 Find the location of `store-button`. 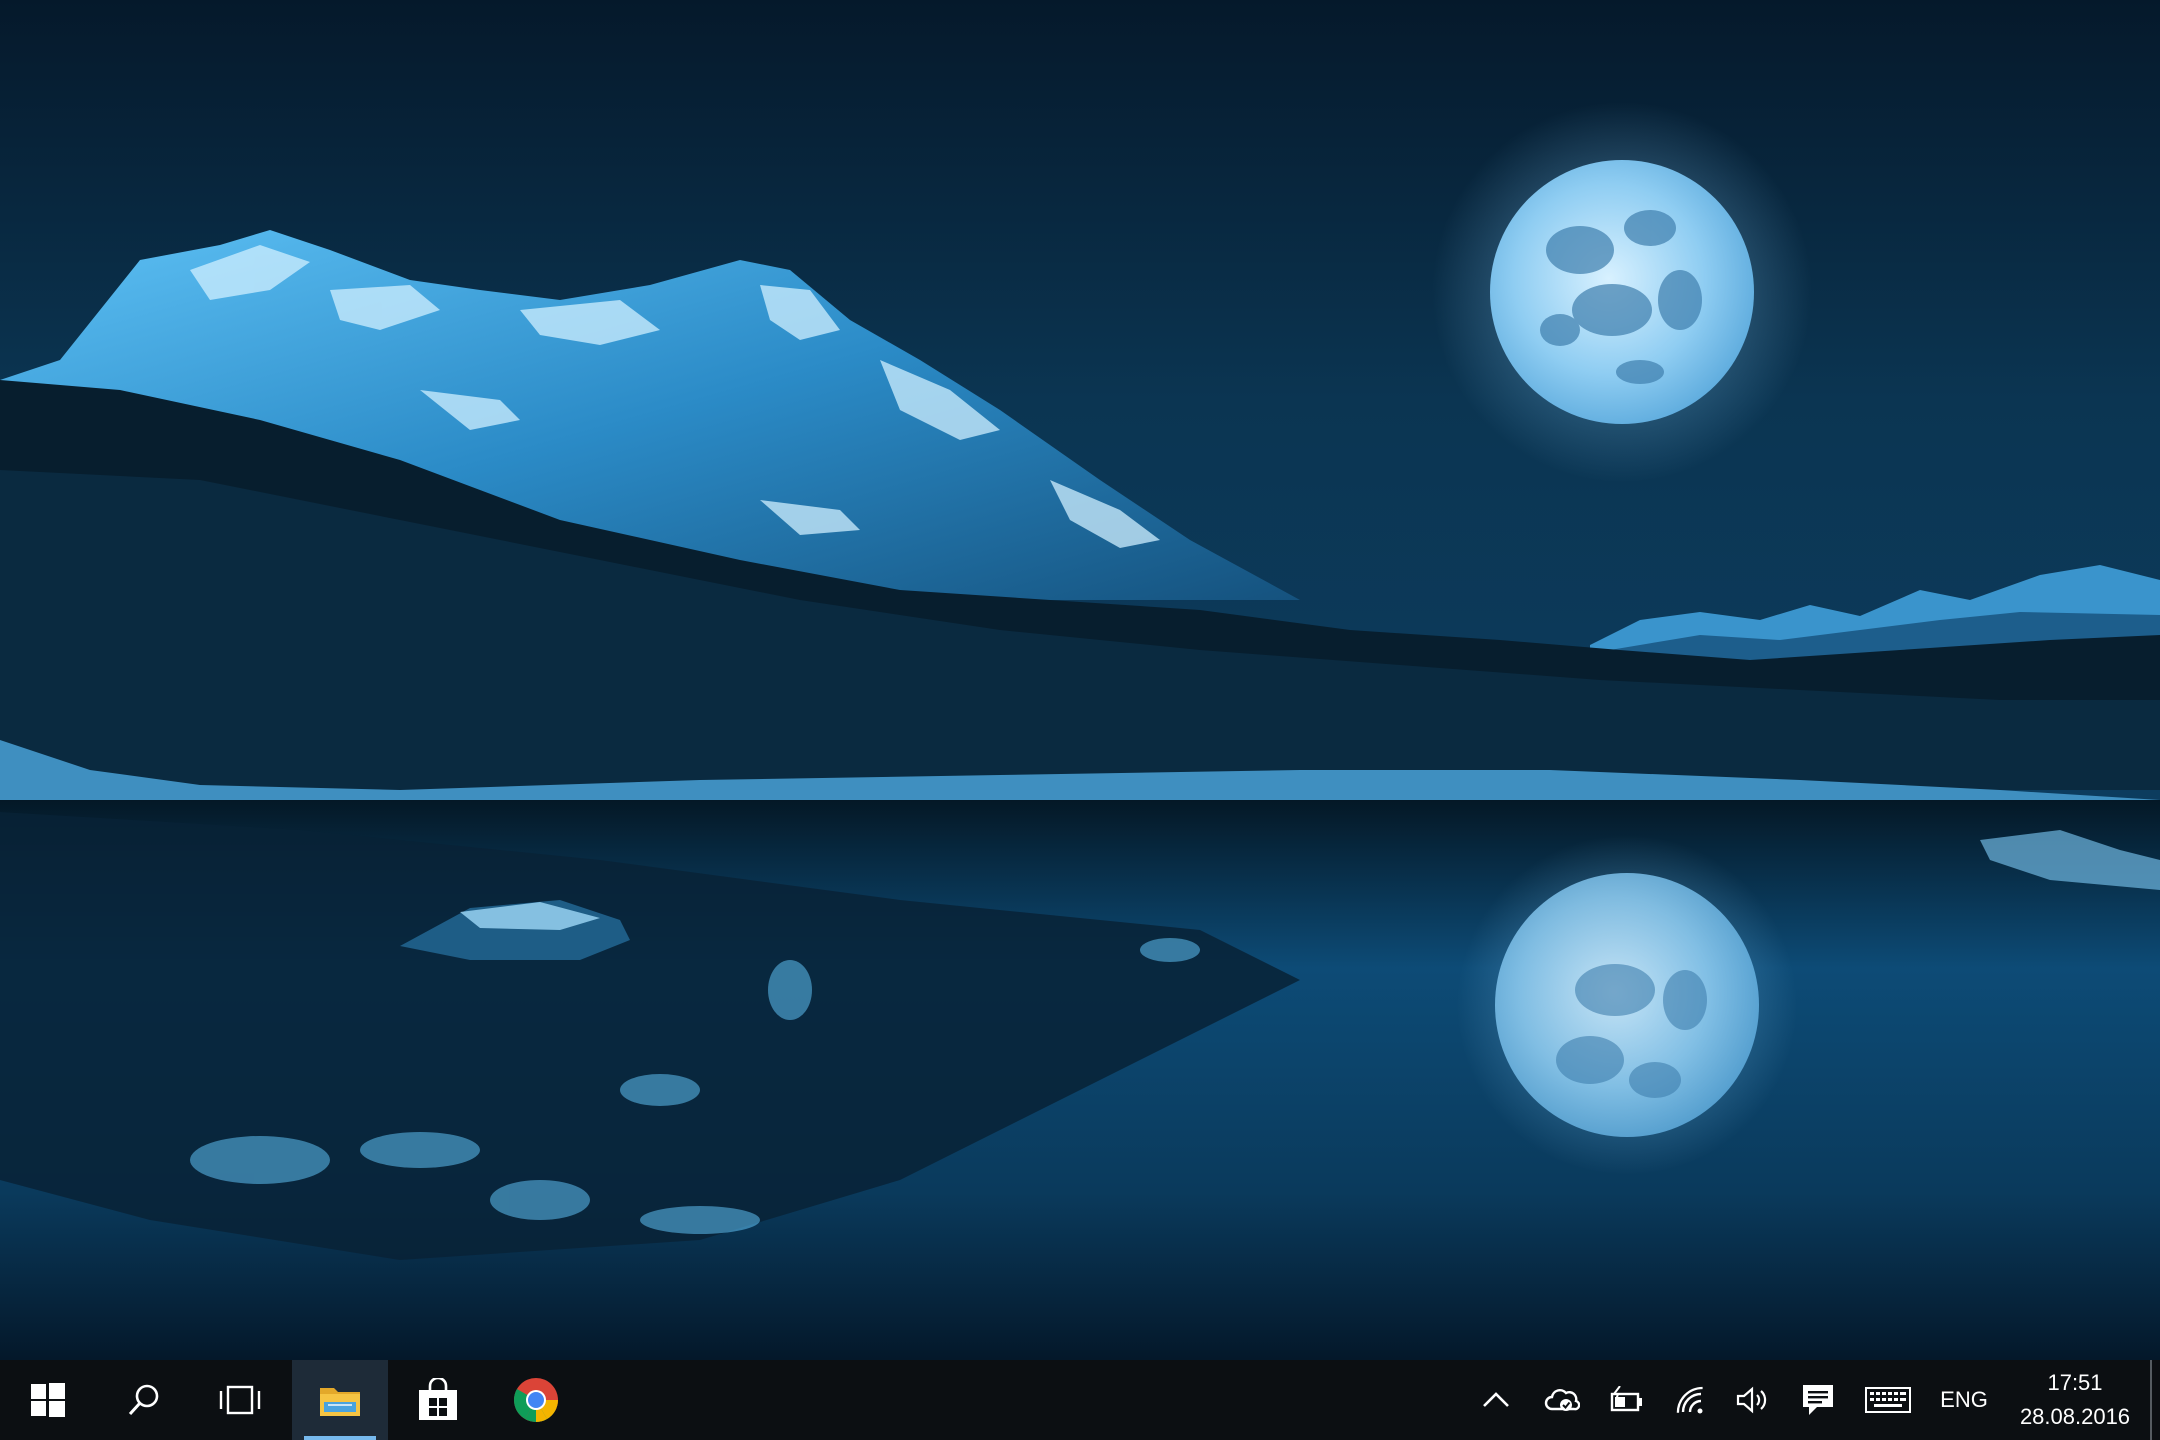

store-button is located at coordinates (438, 1400).